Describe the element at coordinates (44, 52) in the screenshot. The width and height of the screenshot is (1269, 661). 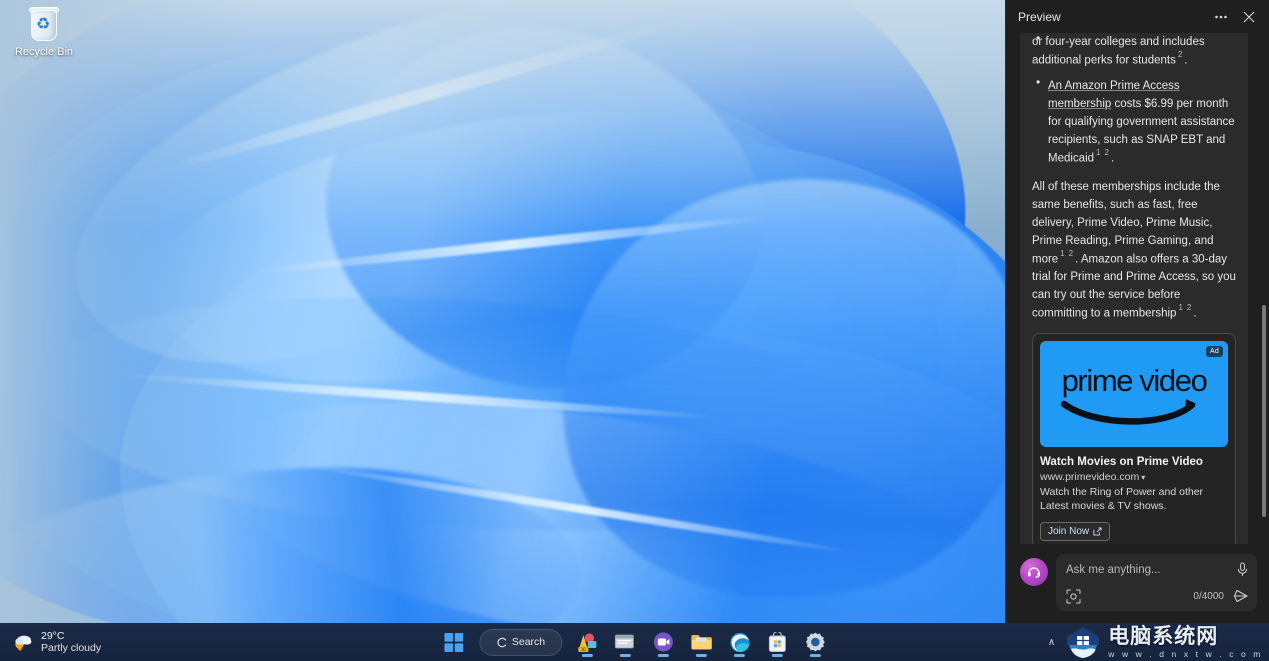
I see `desktop-icon-label: Recycle Bin` at that location.